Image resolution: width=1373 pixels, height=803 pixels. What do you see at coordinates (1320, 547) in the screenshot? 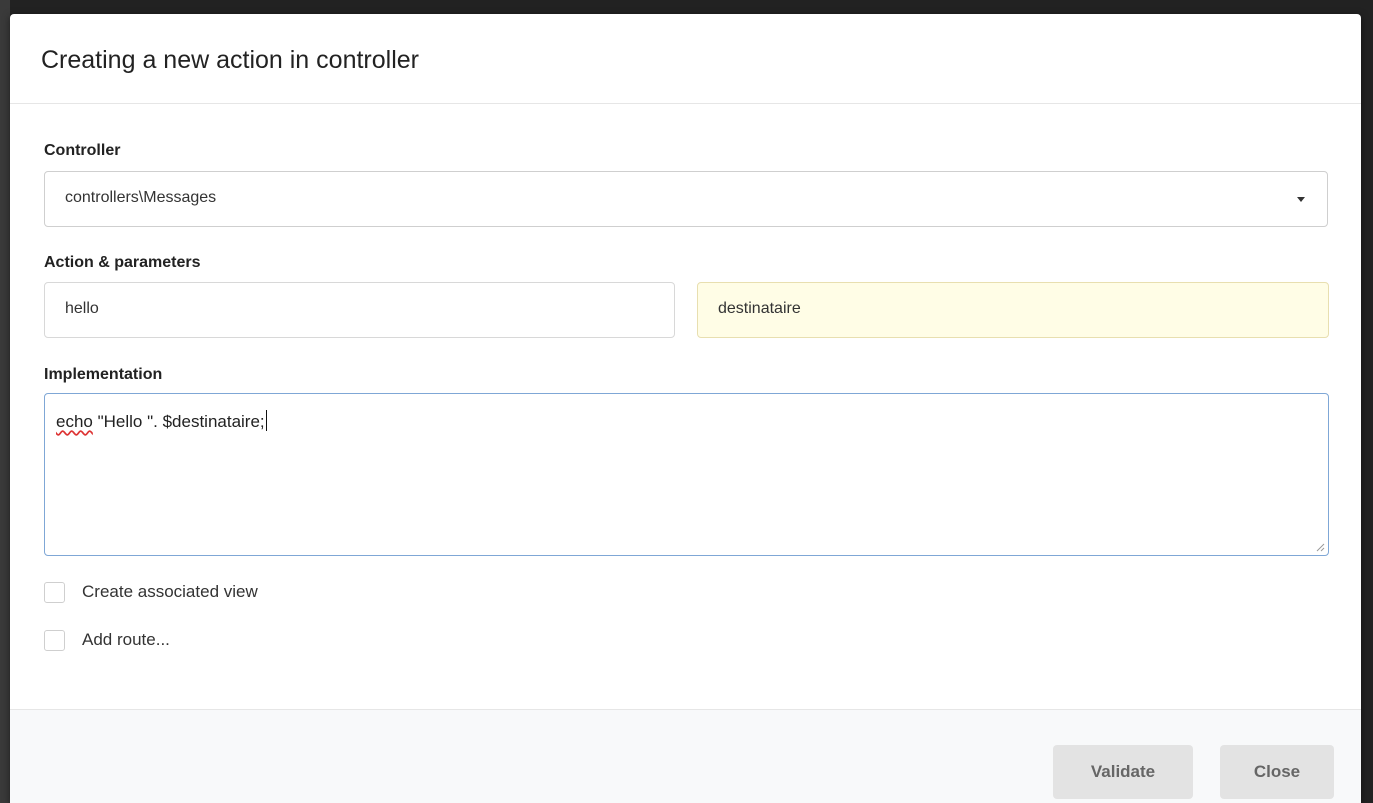
I see `resize-grip-icon` at bounding box center [1320, 547].